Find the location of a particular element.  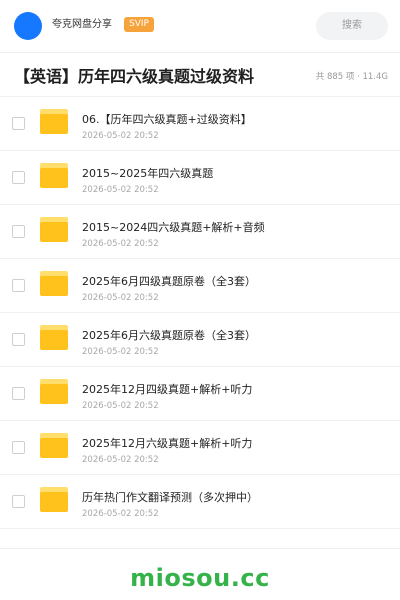

list-item: 2025年6月六级真题原卷（全3套） 2026-05-02 20:52 is located at coordinates (200, 340).